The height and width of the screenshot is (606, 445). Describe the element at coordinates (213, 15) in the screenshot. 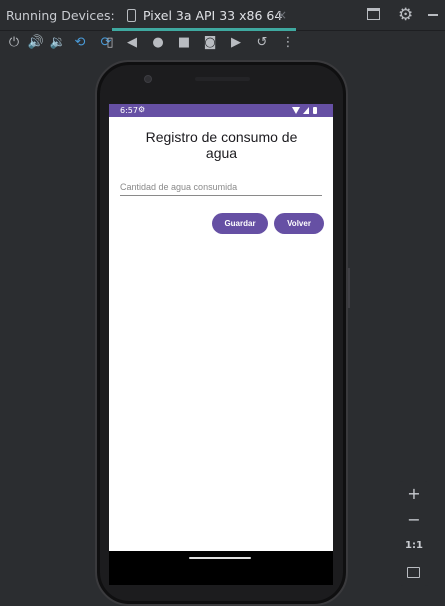

I see `device-tab-label: Pixel 3a API 33 x86 64` at that location.